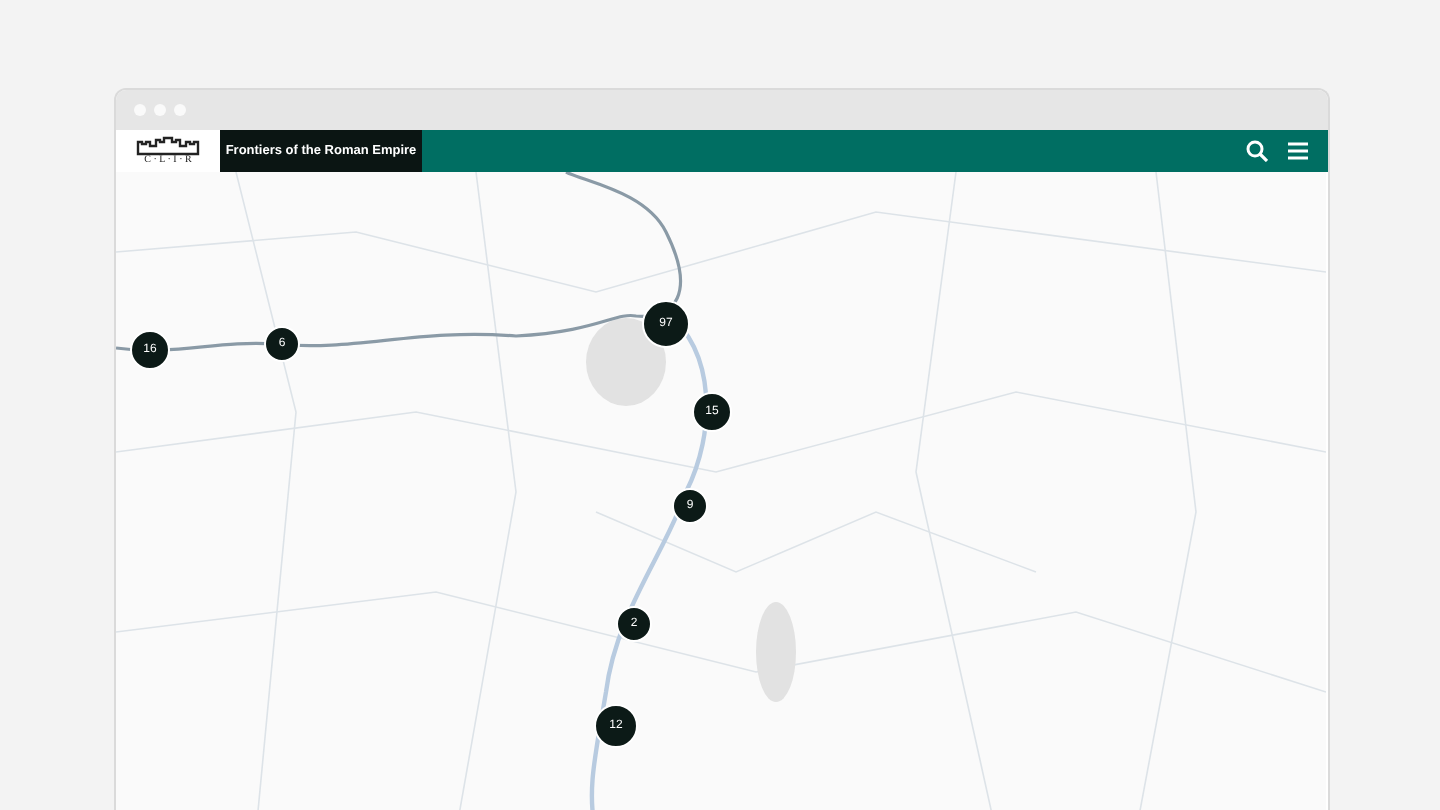  Describe the element at coordinates (1257, 151) in the screenshot. I see `search-icon` at that location.